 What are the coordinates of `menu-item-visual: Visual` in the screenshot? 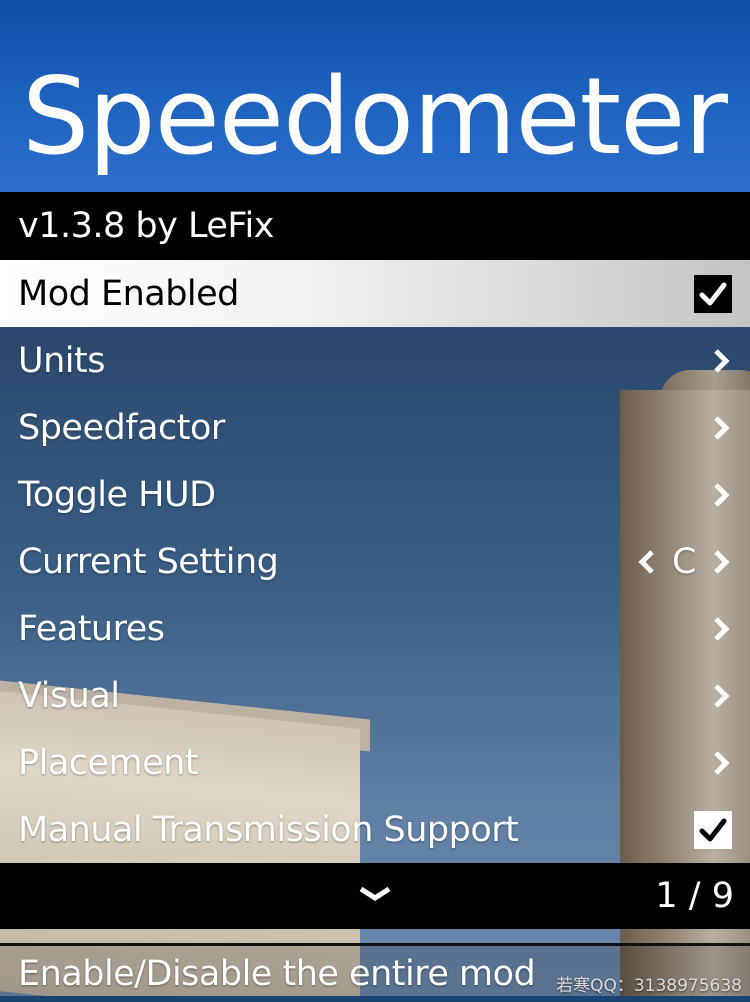 It's located at (375, 695).